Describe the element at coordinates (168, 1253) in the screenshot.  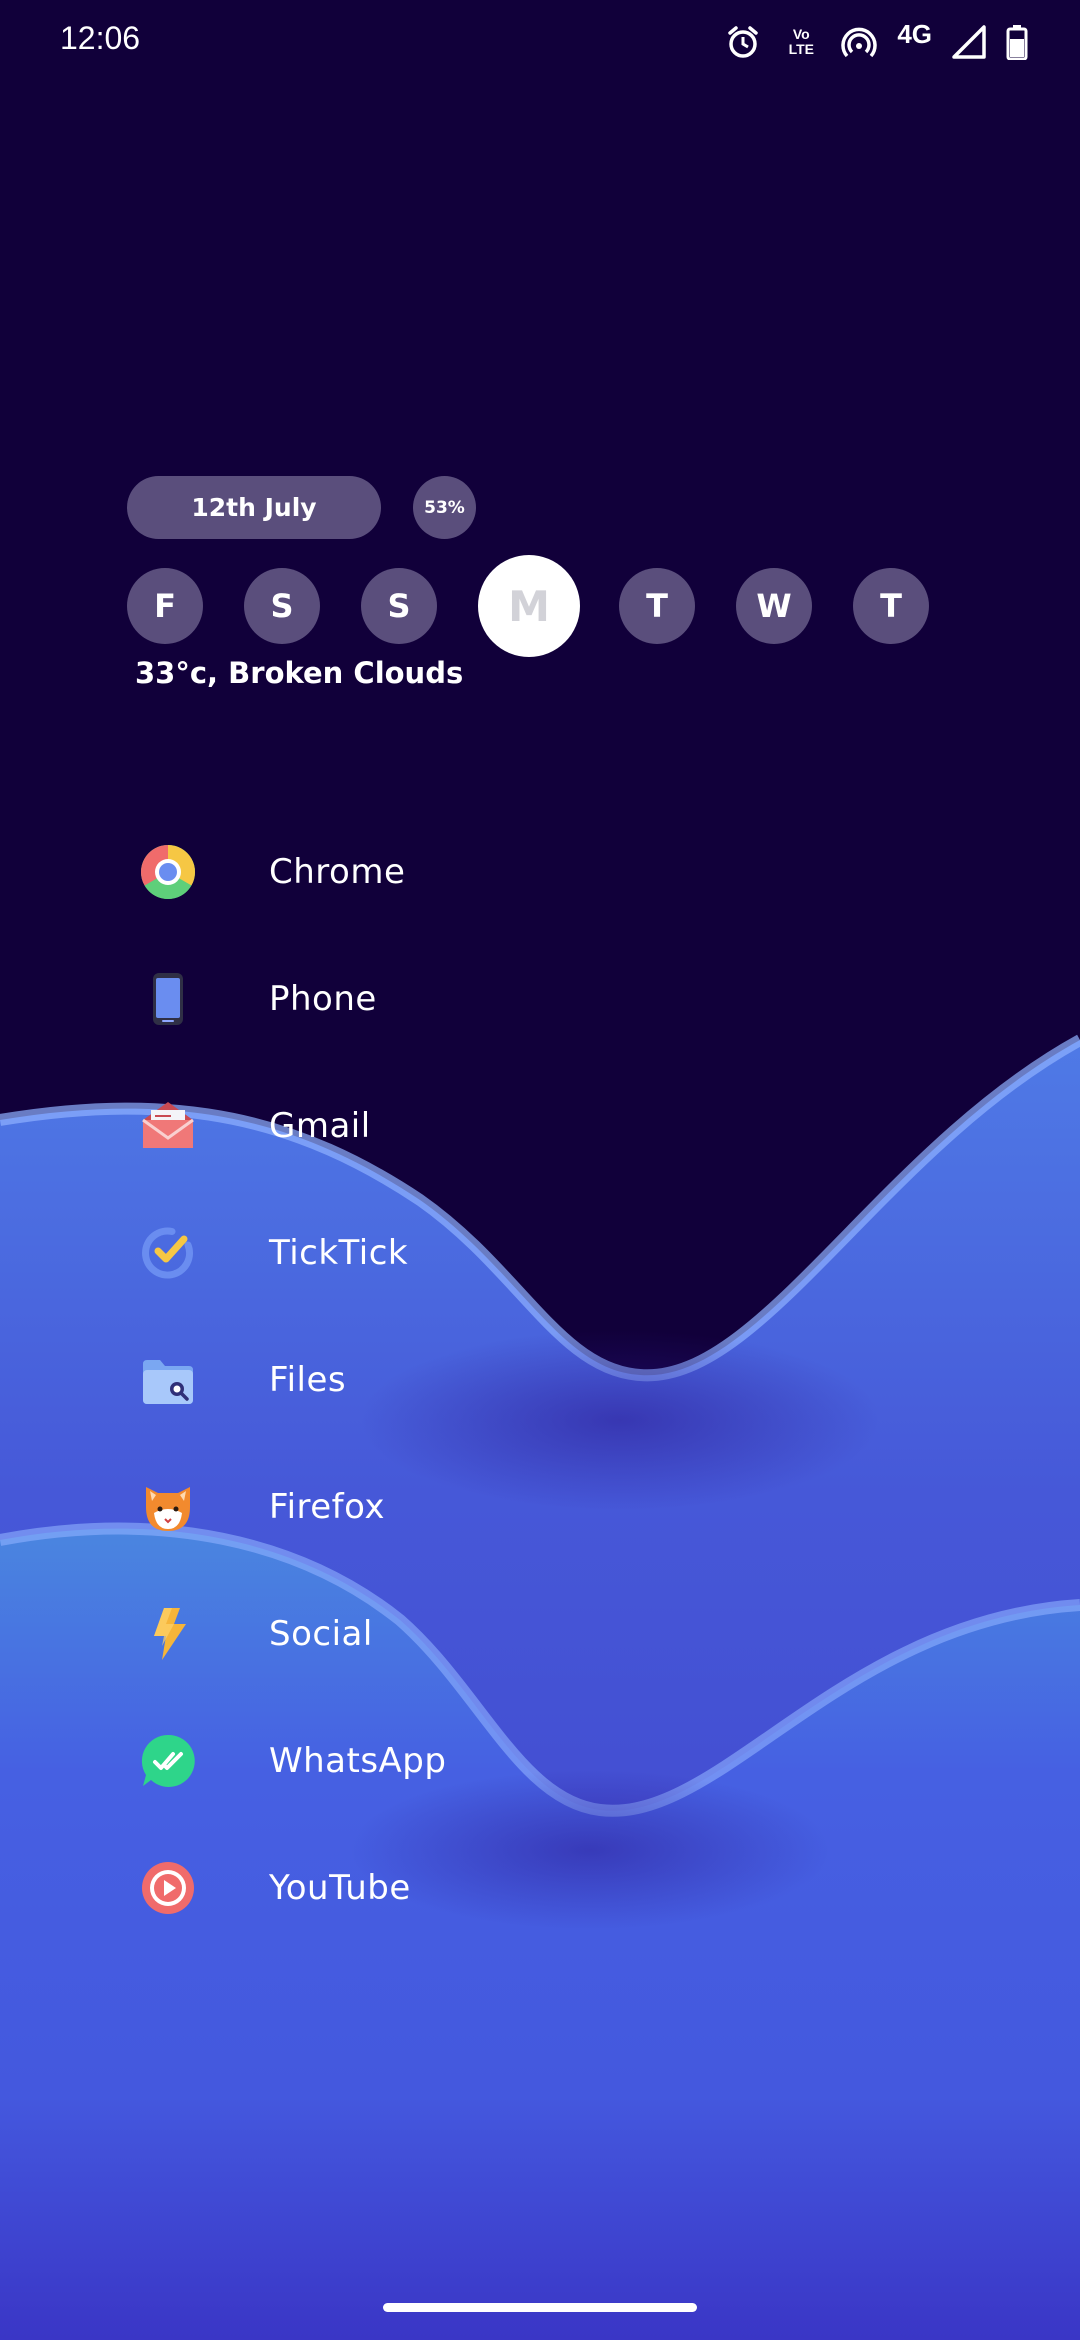
I see `ticktick-icon` at that location.